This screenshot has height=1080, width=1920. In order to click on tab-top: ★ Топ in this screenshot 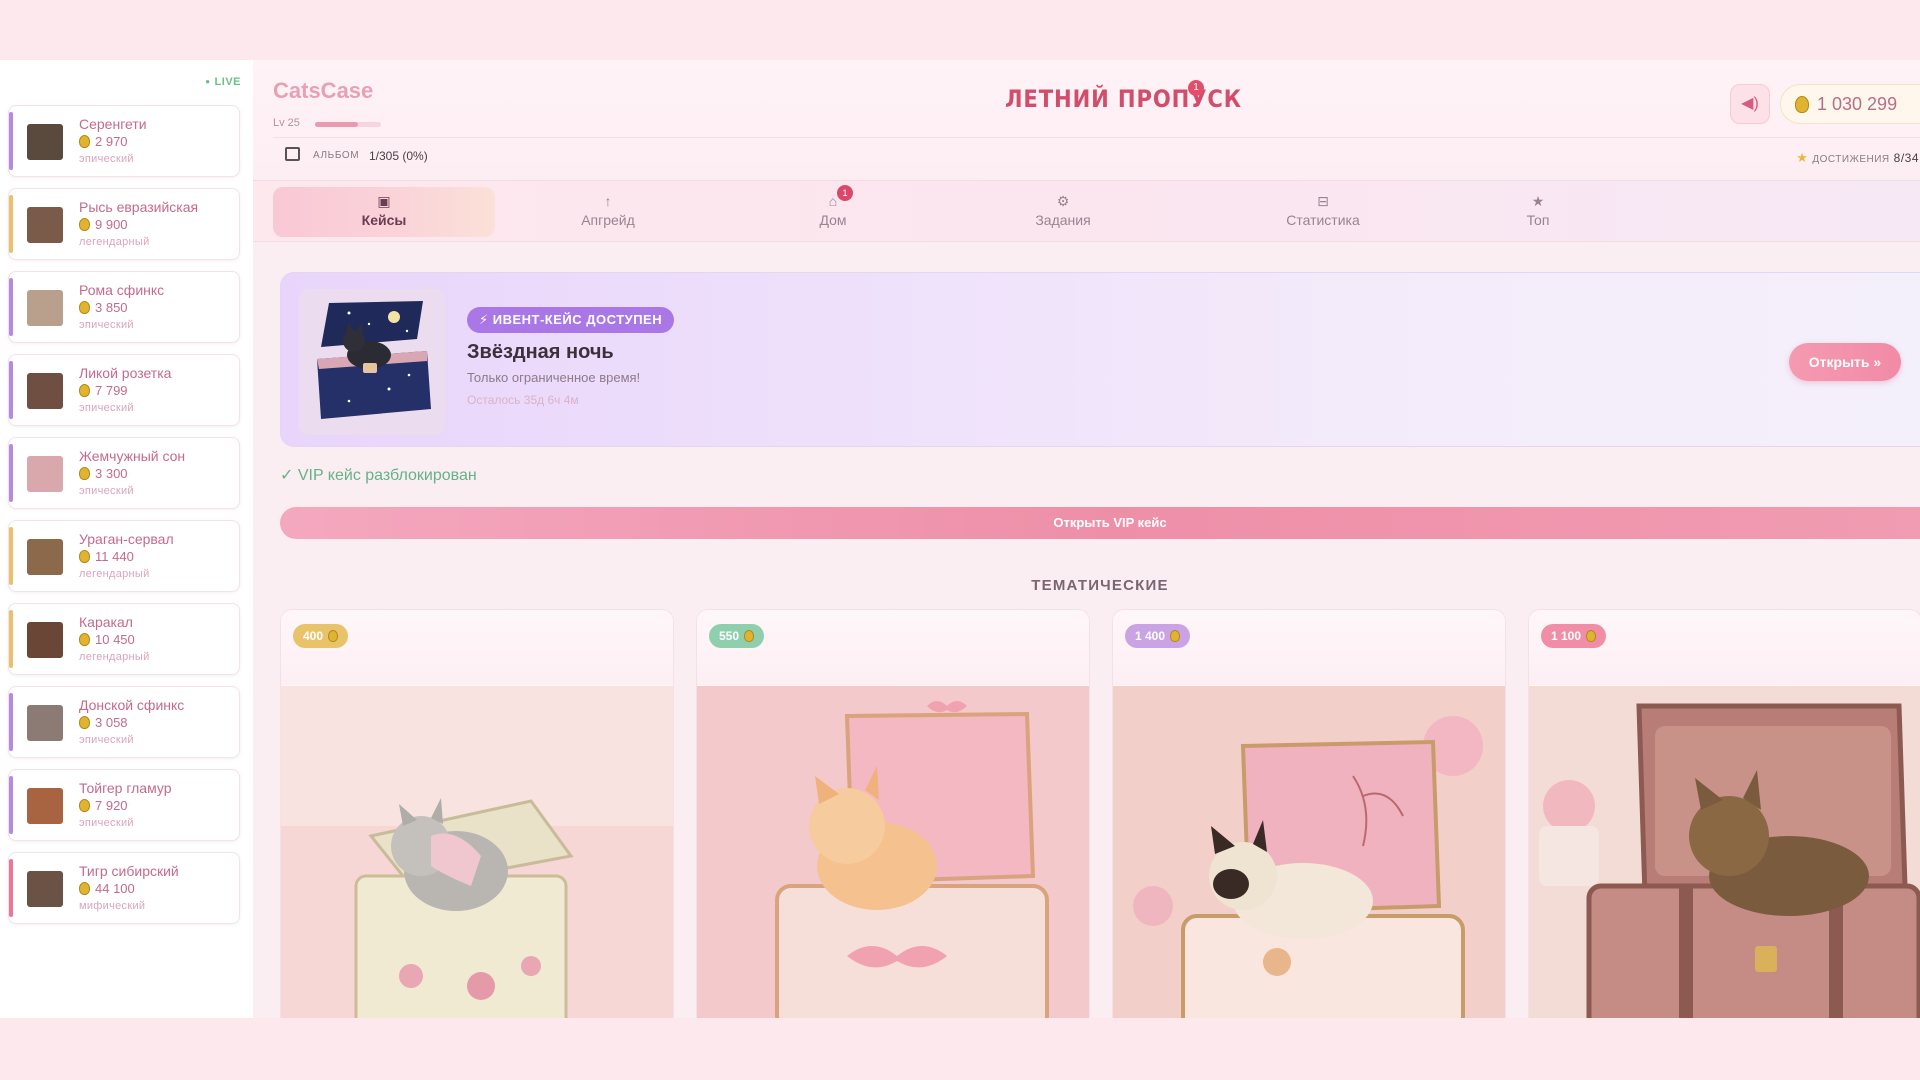, I will do `click(1538, 212)`.